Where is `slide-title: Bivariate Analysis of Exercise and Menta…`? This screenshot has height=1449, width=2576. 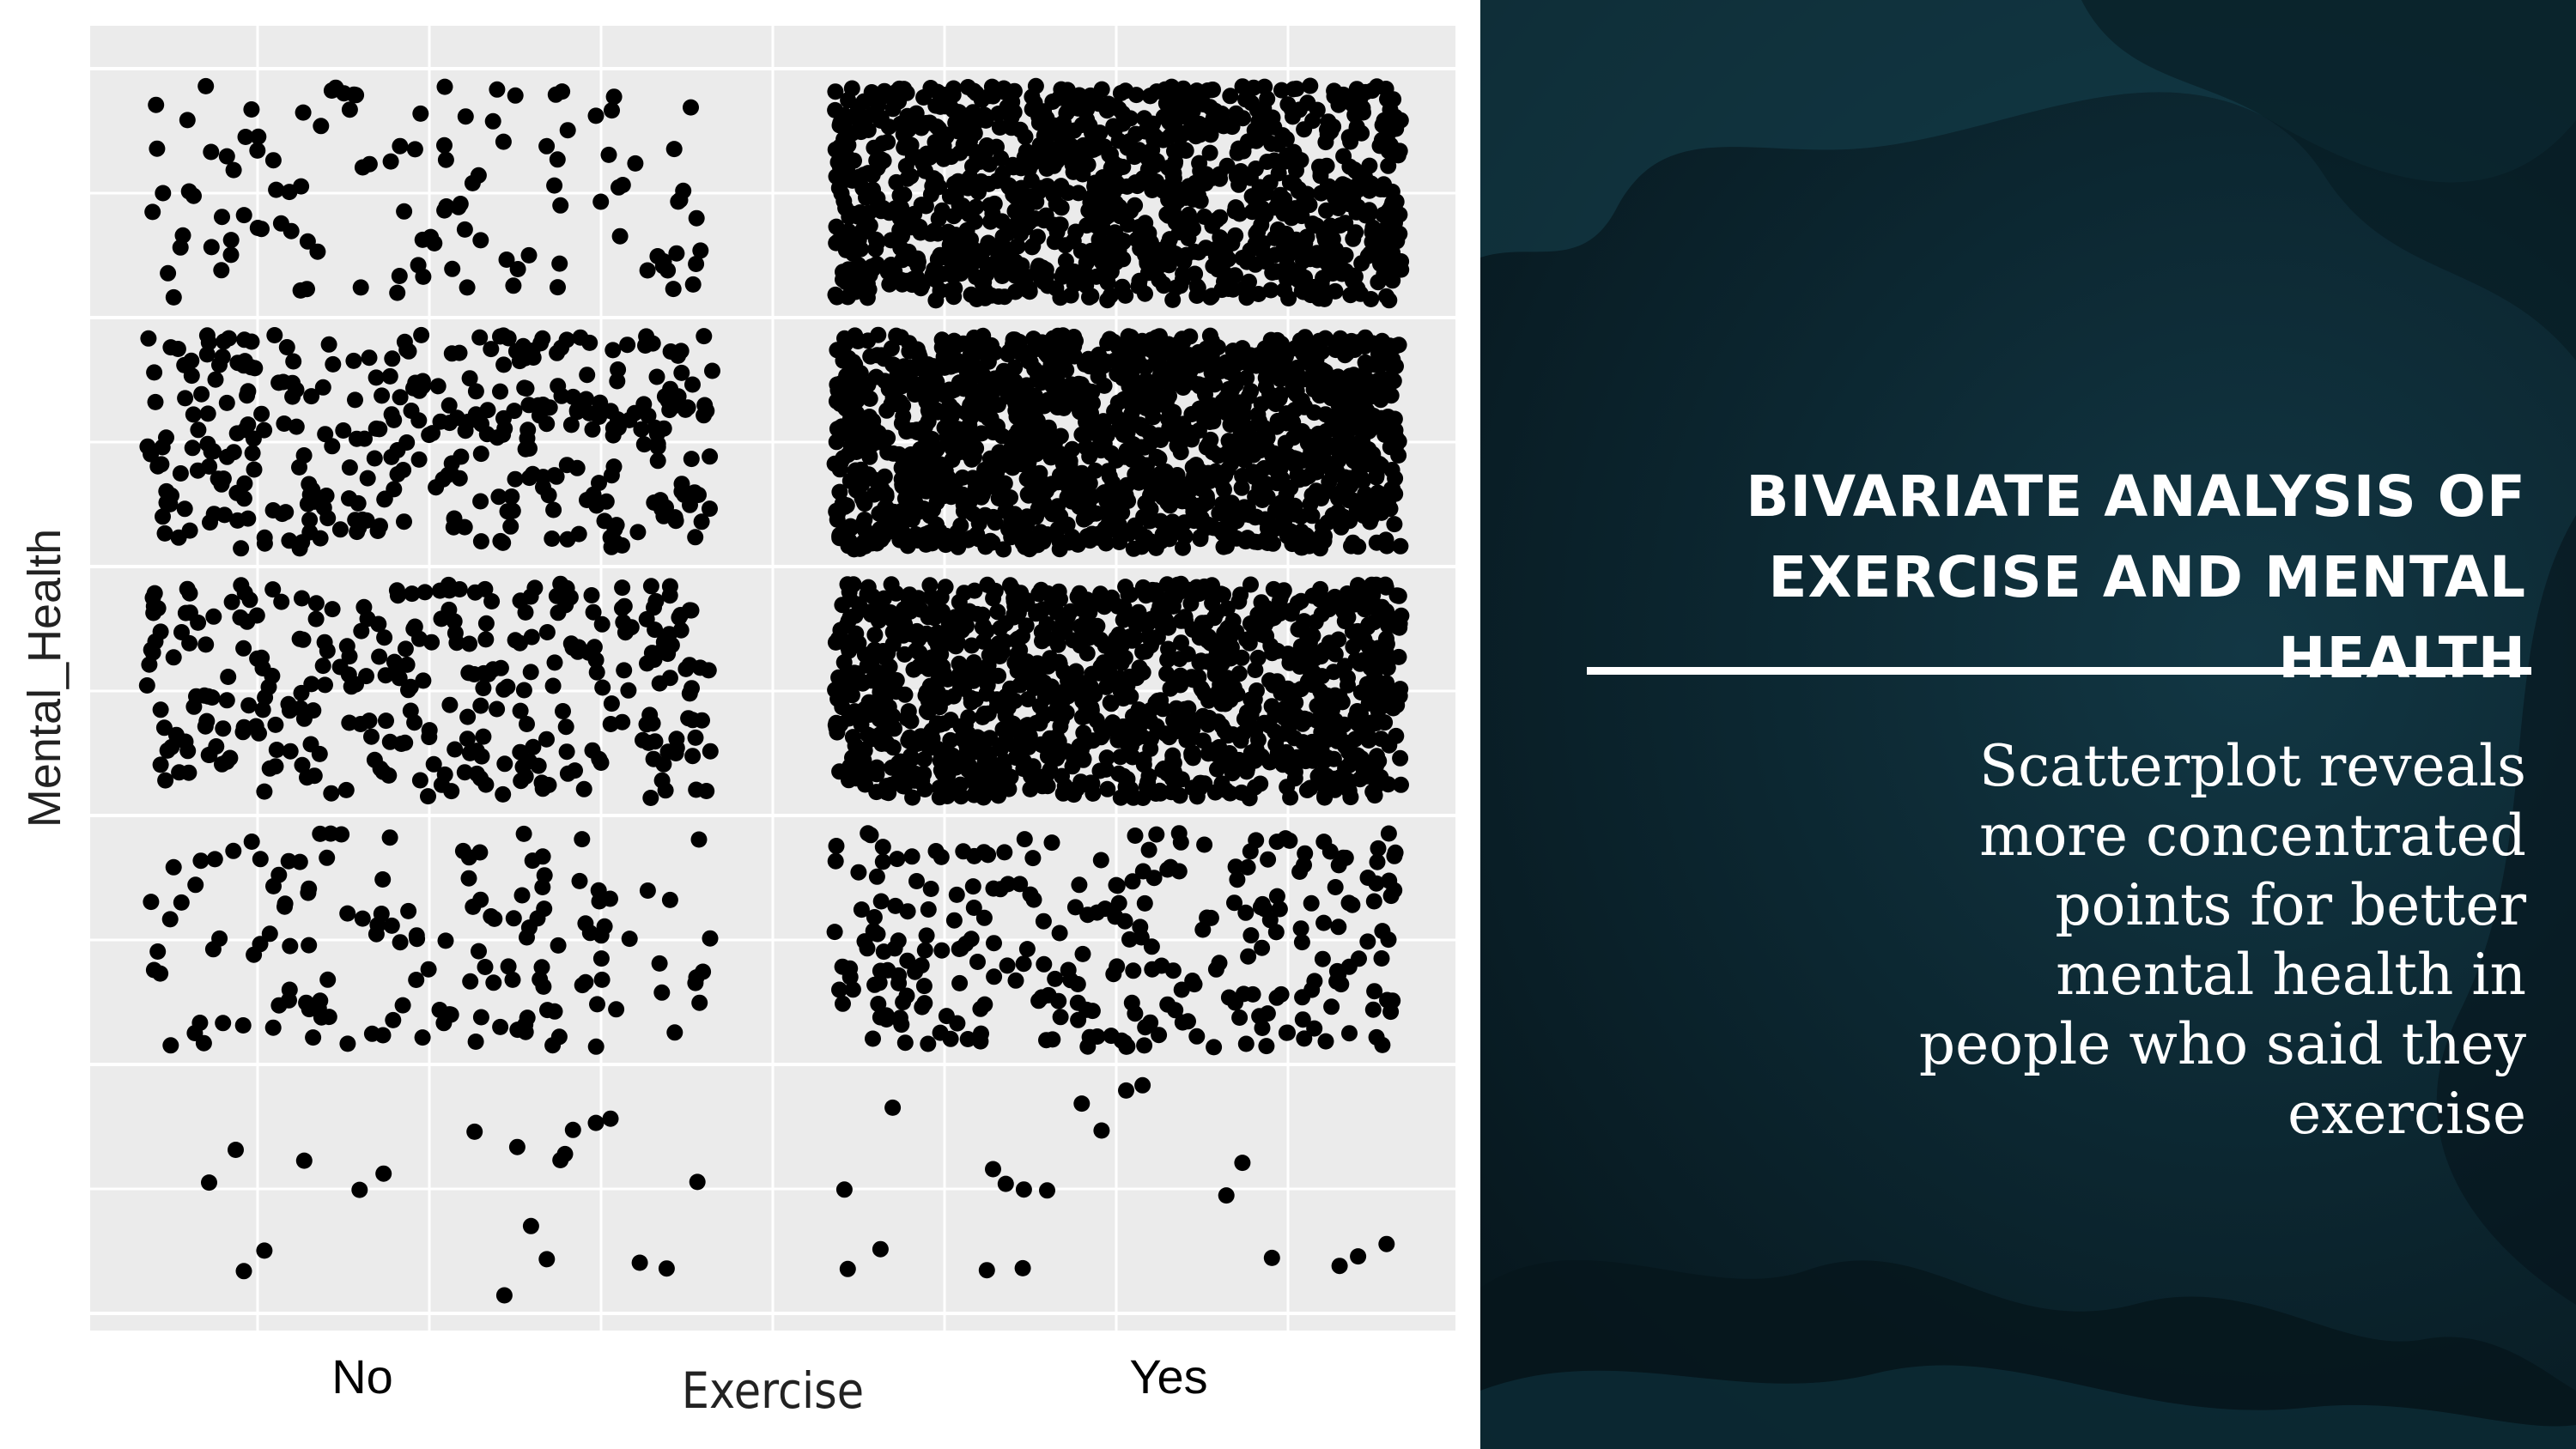
slide-title: Bivariate Analysis of Exercise and Menta… is located at coordinates (2136, 577).